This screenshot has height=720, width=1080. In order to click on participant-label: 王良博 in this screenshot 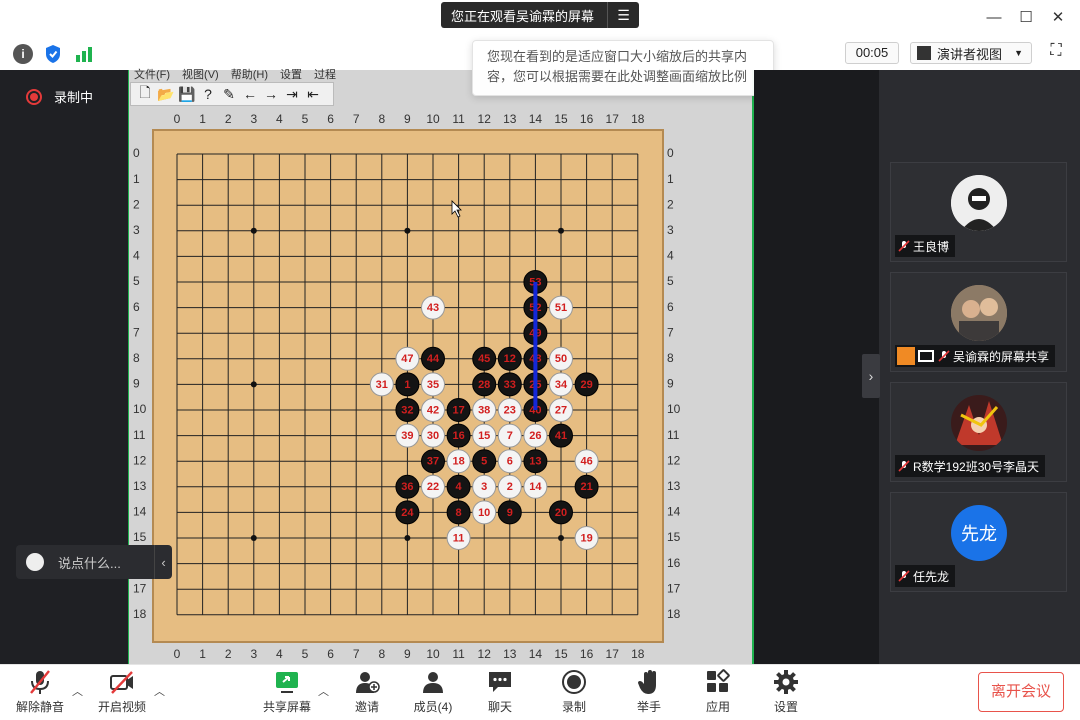, I will do `click(925, 246)`.